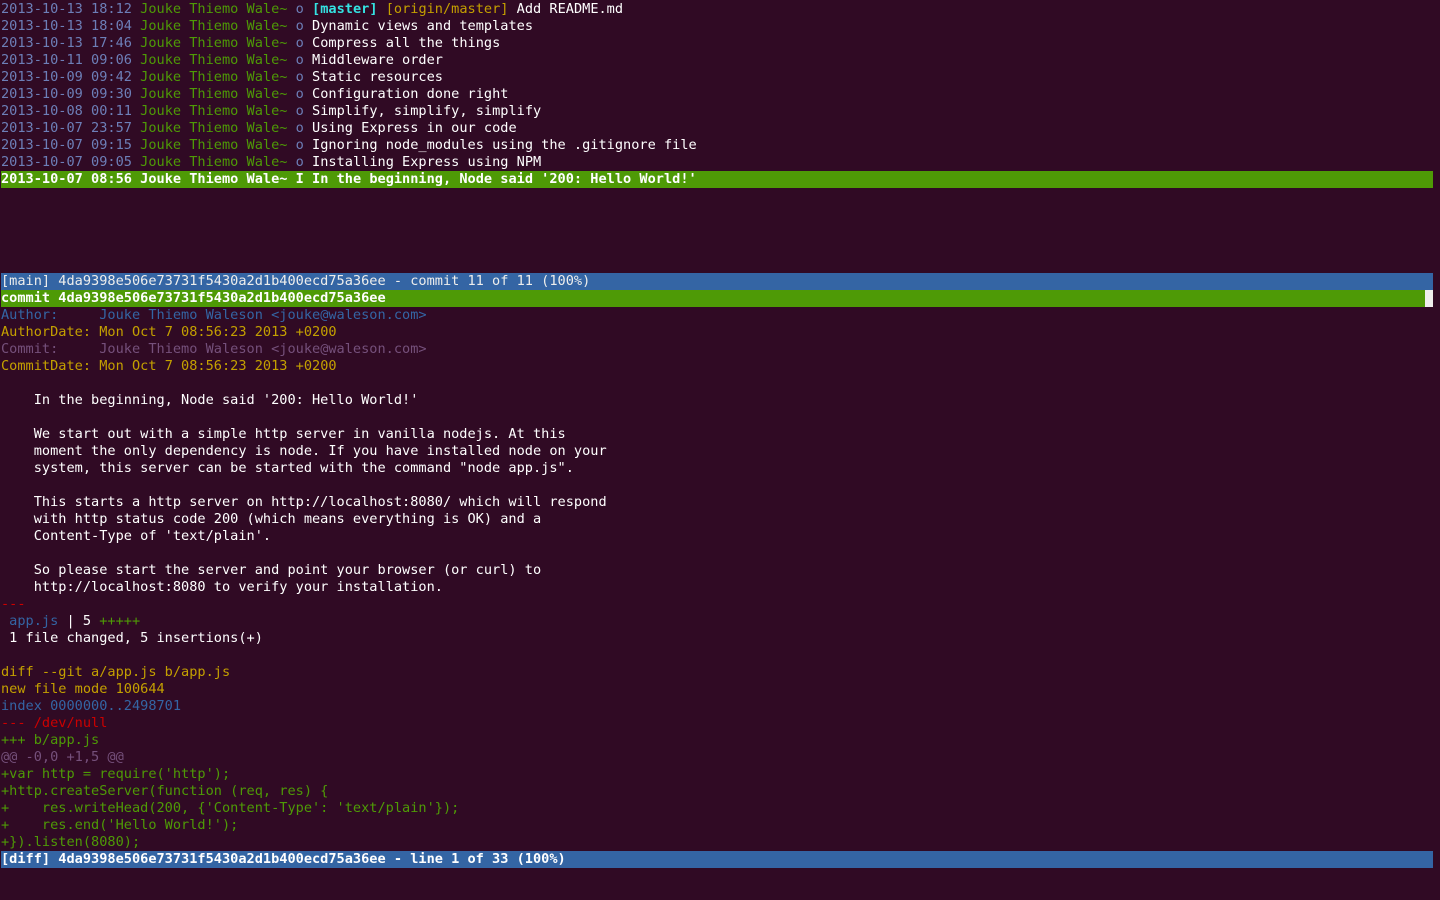 The image size is (1440, 900). What do you see at coordinates (66, 43) in the screenshot?
I see `log-date: 2013-10-13 17:46` at bounding box center [66, 43].